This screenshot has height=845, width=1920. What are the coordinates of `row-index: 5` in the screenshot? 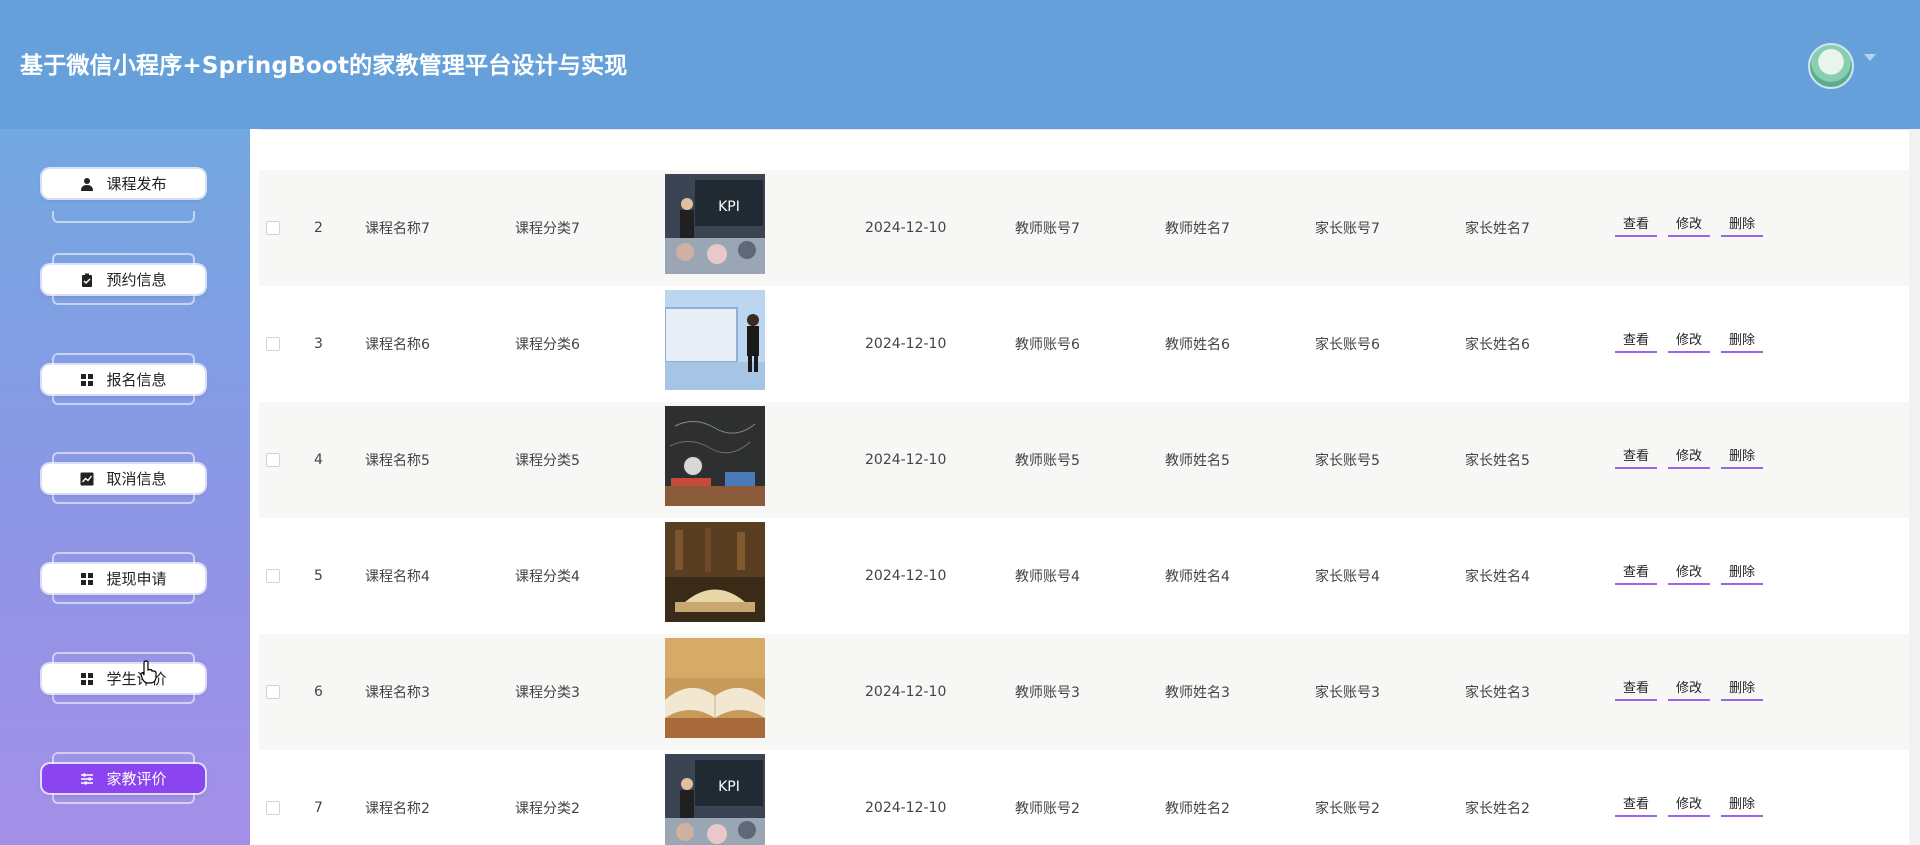 It's located at (318, 576).